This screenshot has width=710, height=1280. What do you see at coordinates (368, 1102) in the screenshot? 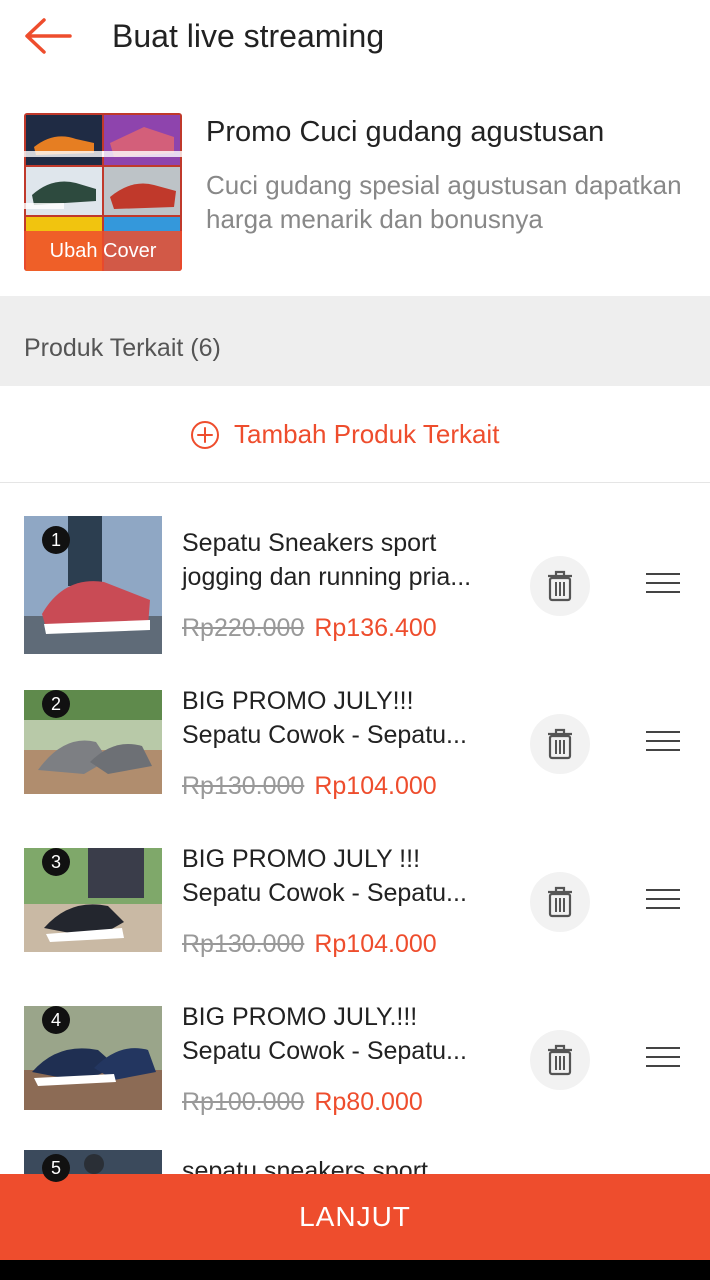
I see `discounted-price: Rp80.000` at bounding box center [368, 1102].